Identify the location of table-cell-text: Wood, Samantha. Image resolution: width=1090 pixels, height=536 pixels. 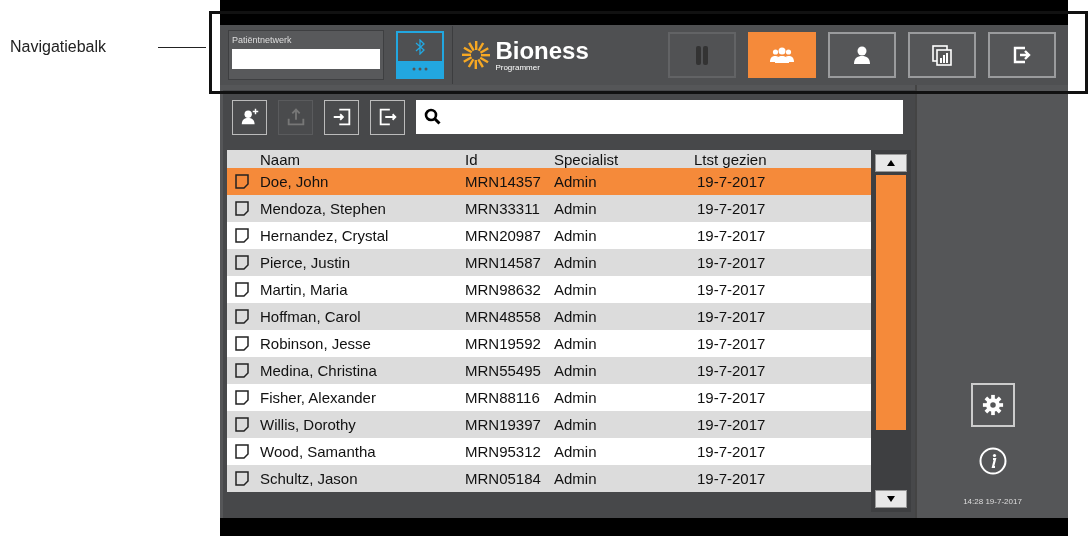
(318, 451).